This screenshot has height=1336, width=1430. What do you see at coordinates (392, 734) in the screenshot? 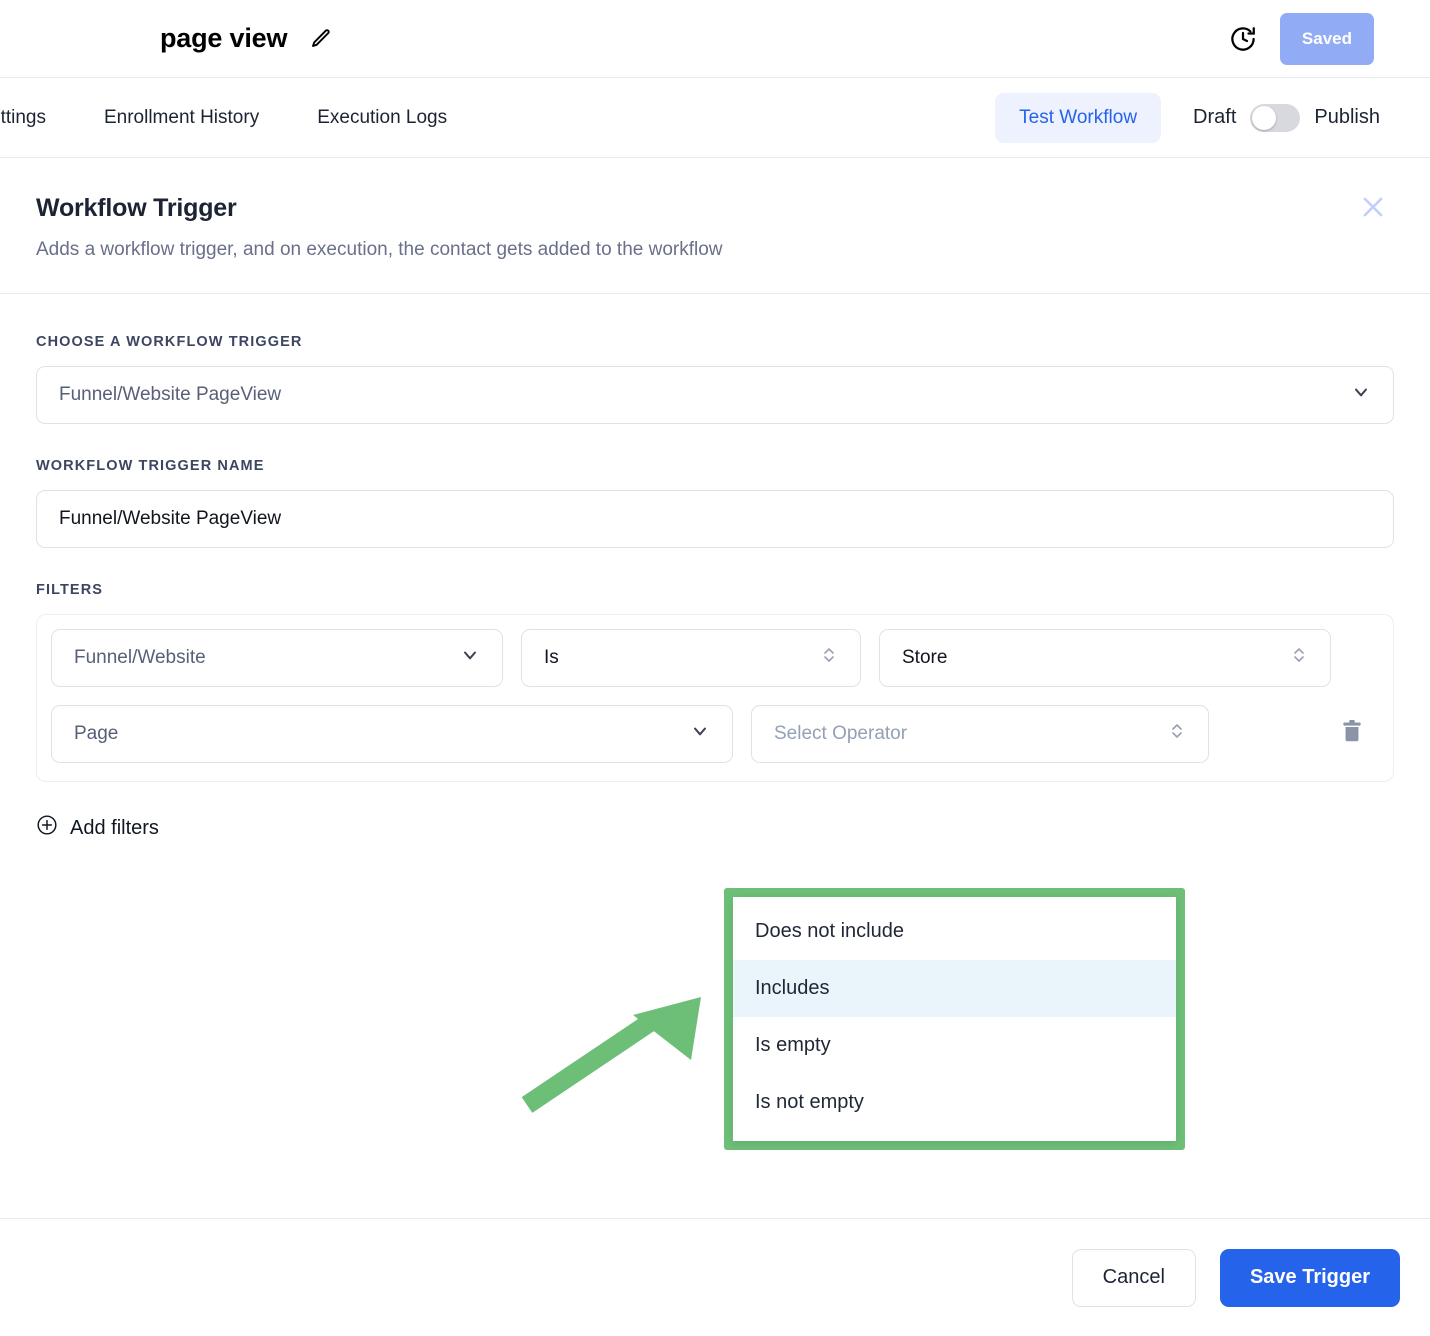
I see `filter-field-select: Page` at bounding box center [392, 734].